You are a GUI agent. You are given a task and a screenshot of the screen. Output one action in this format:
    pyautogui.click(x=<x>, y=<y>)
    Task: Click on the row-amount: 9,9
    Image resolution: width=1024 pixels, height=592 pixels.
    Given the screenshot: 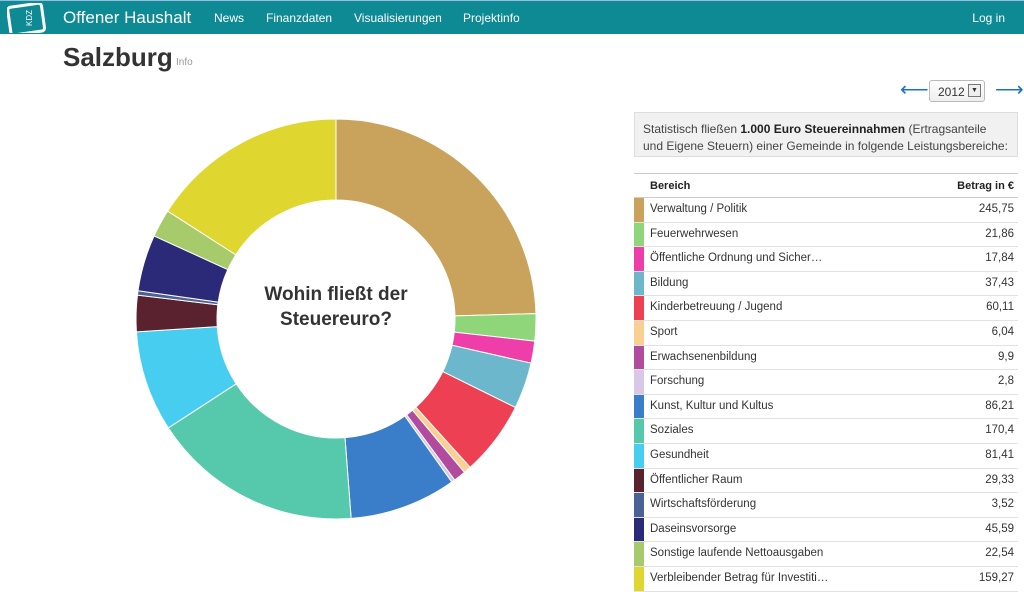 What is the action you would take?
    pyautogui.click(x=1006, y=356)
    